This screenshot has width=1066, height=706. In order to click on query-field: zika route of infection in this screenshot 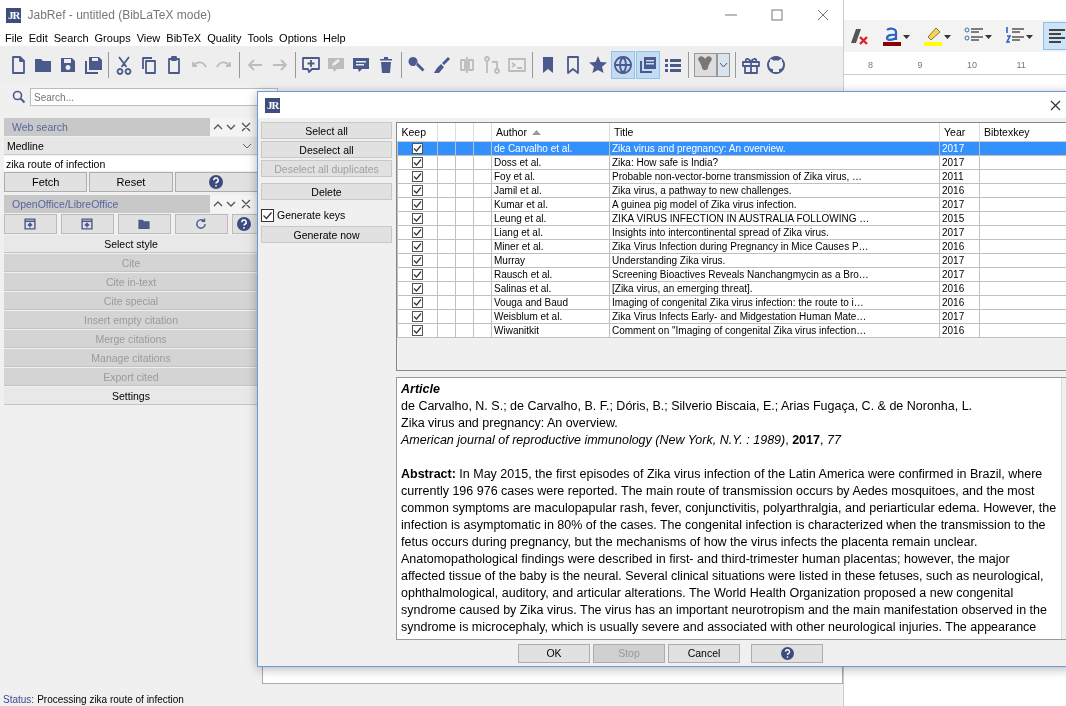, I will do `click(131, 163)`.